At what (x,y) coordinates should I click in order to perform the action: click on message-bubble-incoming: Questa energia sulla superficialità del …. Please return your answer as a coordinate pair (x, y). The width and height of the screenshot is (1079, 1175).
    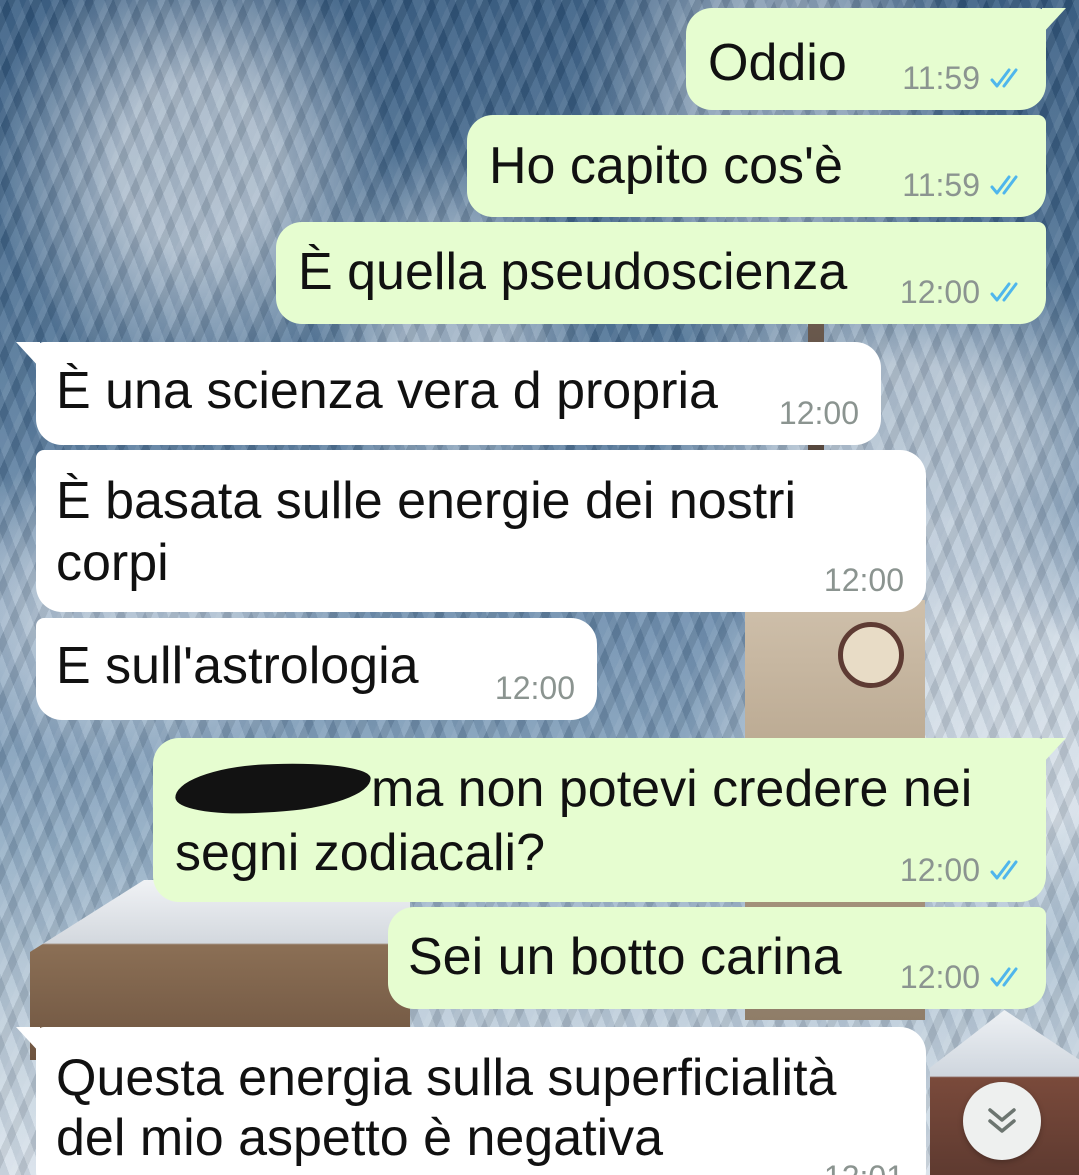
    Looking at the image, I should click on (471, 1101).